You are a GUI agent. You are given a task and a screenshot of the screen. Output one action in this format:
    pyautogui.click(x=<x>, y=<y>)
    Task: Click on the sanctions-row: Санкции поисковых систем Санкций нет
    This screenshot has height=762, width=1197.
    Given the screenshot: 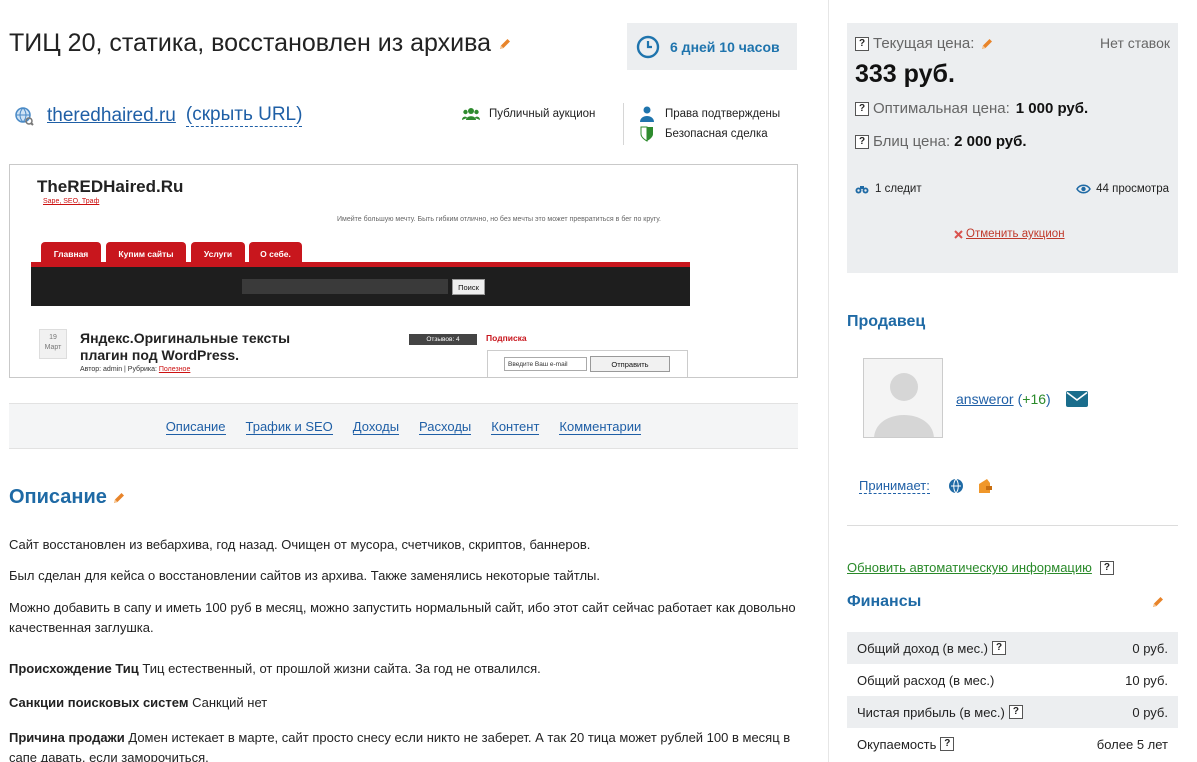 What is the action you would take?
    pyautogui.click(x=404, y=703)
    